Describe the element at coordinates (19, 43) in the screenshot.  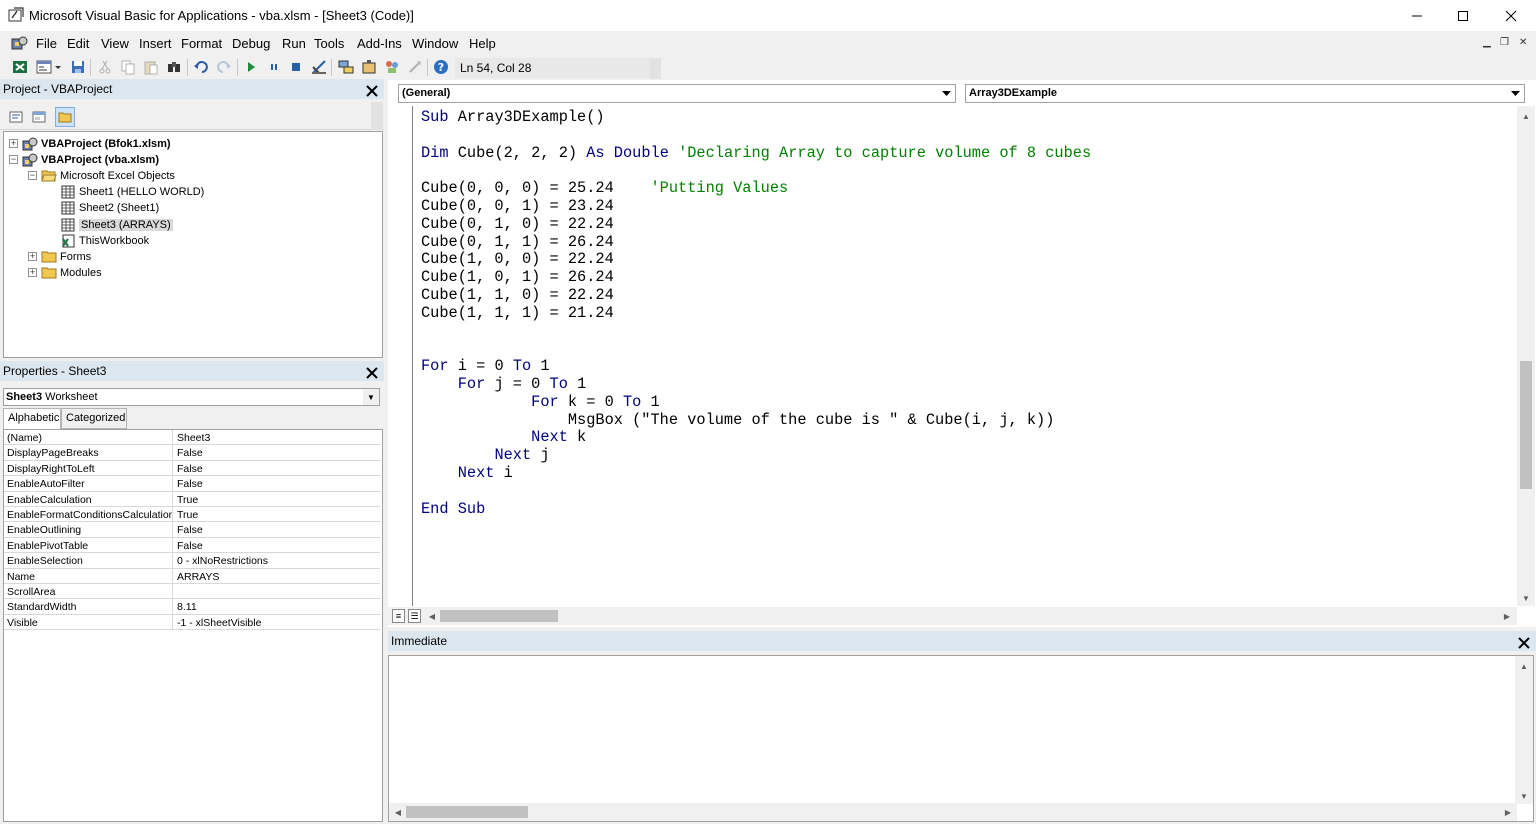
I see `vba-menu-icon` at that location.